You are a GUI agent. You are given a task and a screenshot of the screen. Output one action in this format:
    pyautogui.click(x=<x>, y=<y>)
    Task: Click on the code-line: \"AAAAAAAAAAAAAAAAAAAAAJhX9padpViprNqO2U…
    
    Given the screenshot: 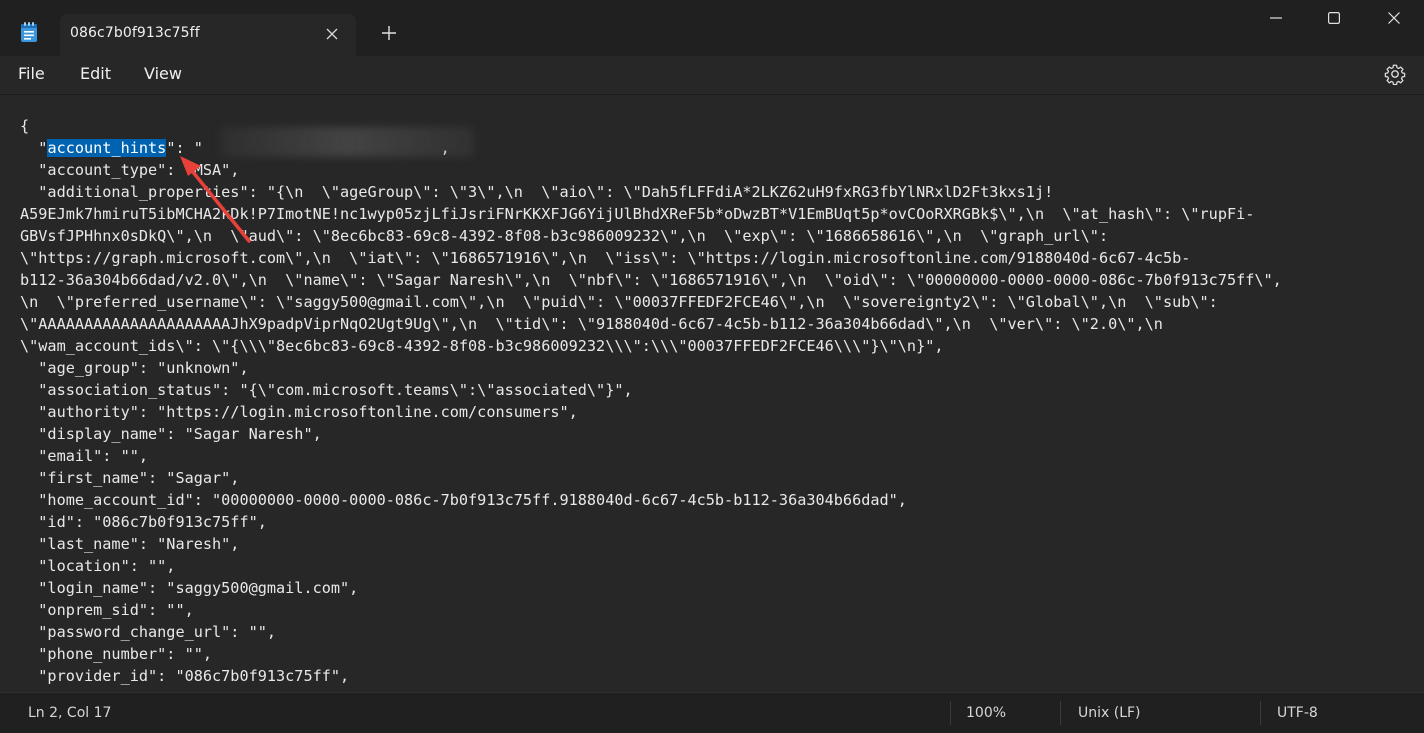 What is the action you would take?
    pyautogui.click(x=591, y=324)
    